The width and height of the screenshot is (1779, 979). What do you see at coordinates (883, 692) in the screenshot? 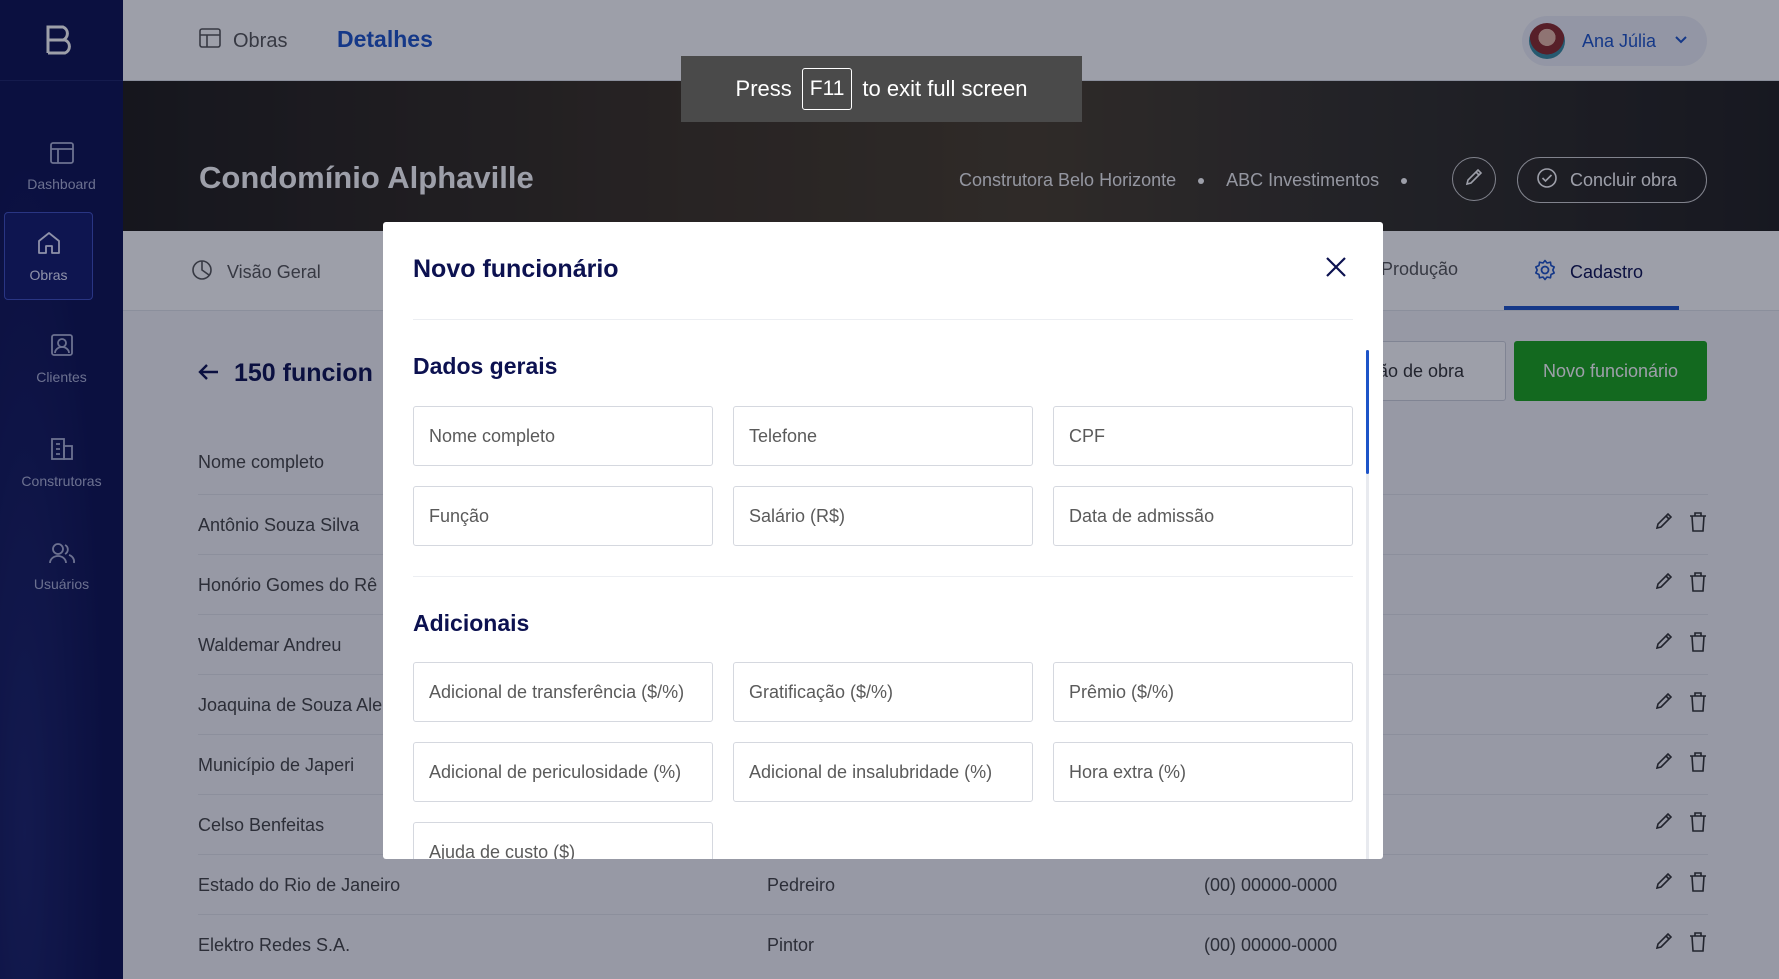
I see `gratification-field` at bounding box center [883, 692].